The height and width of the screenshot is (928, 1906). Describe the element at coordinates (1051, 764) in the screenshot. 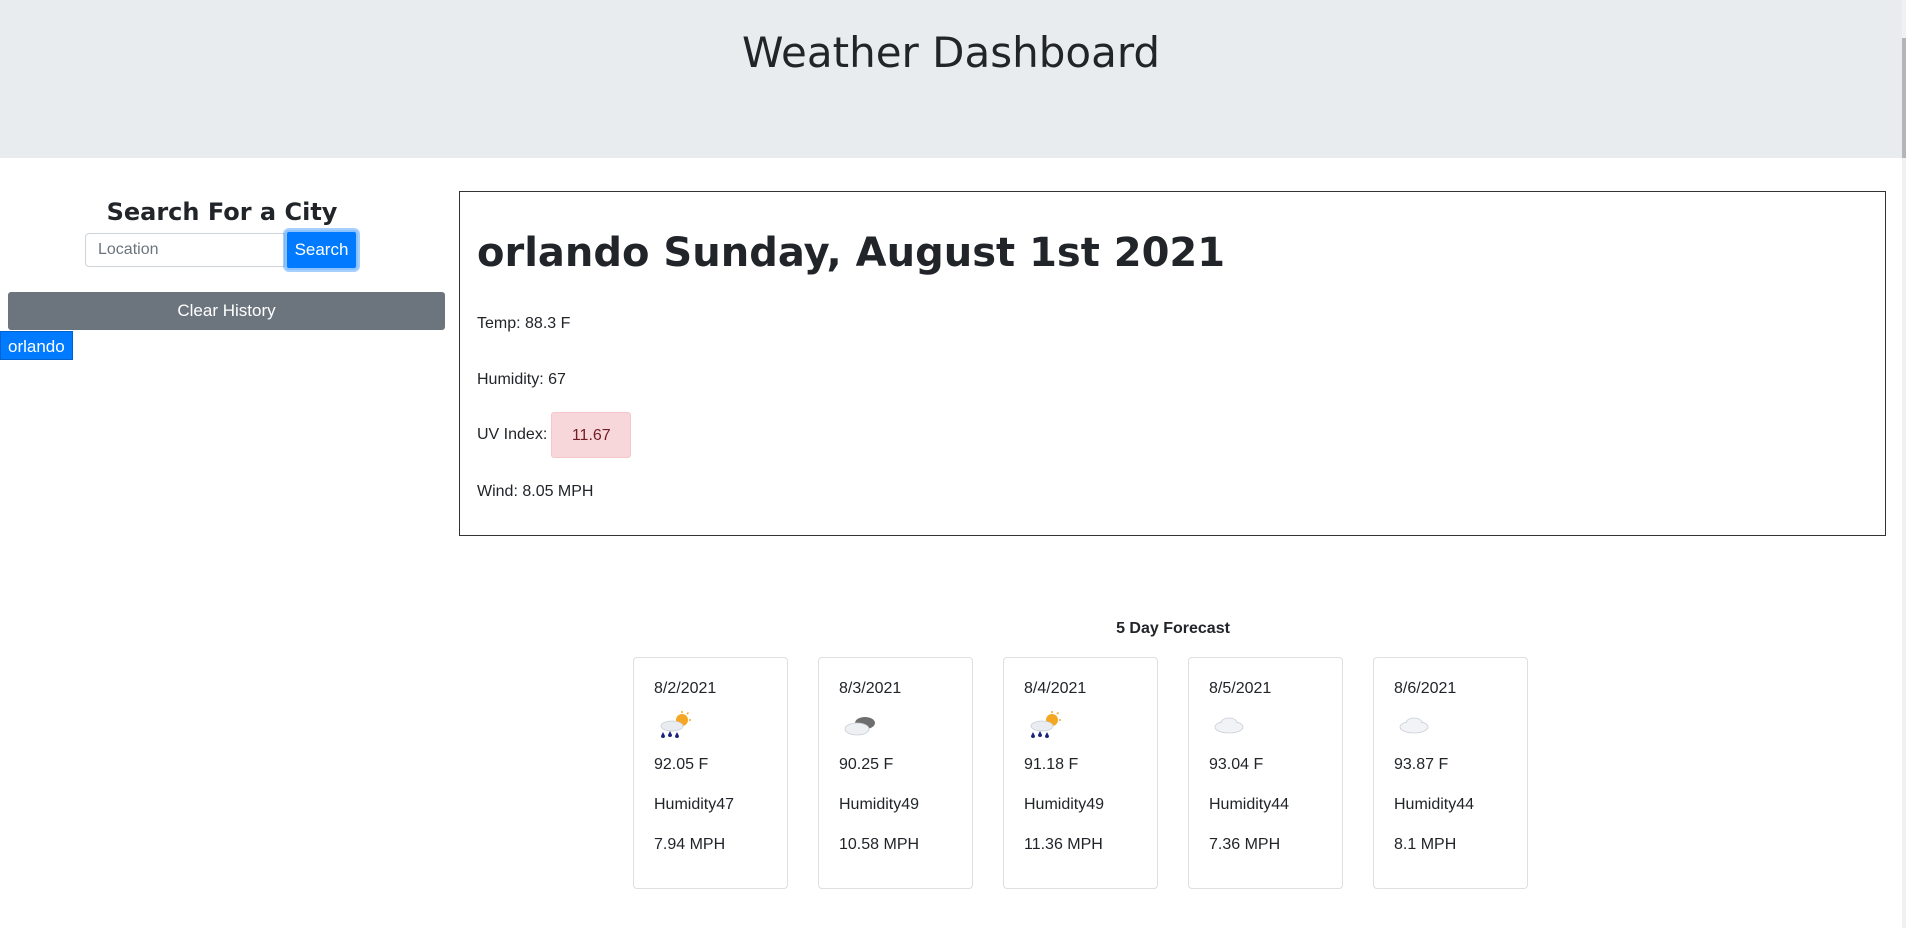

I see `forecast-temp: 91.18 F` at that location.